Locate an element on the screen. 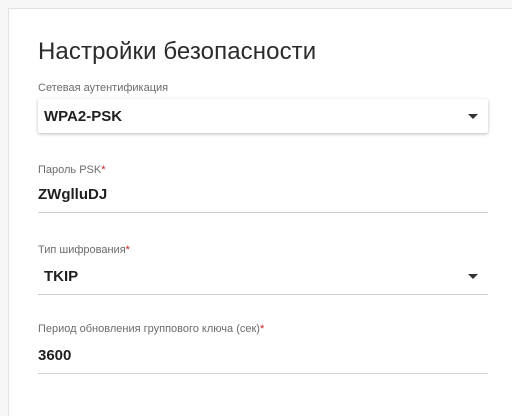 Image resolution: width=512 pixels, height=416 pixels. auth-label: Сетевая аутентификация is located at coordinates (103, 88).